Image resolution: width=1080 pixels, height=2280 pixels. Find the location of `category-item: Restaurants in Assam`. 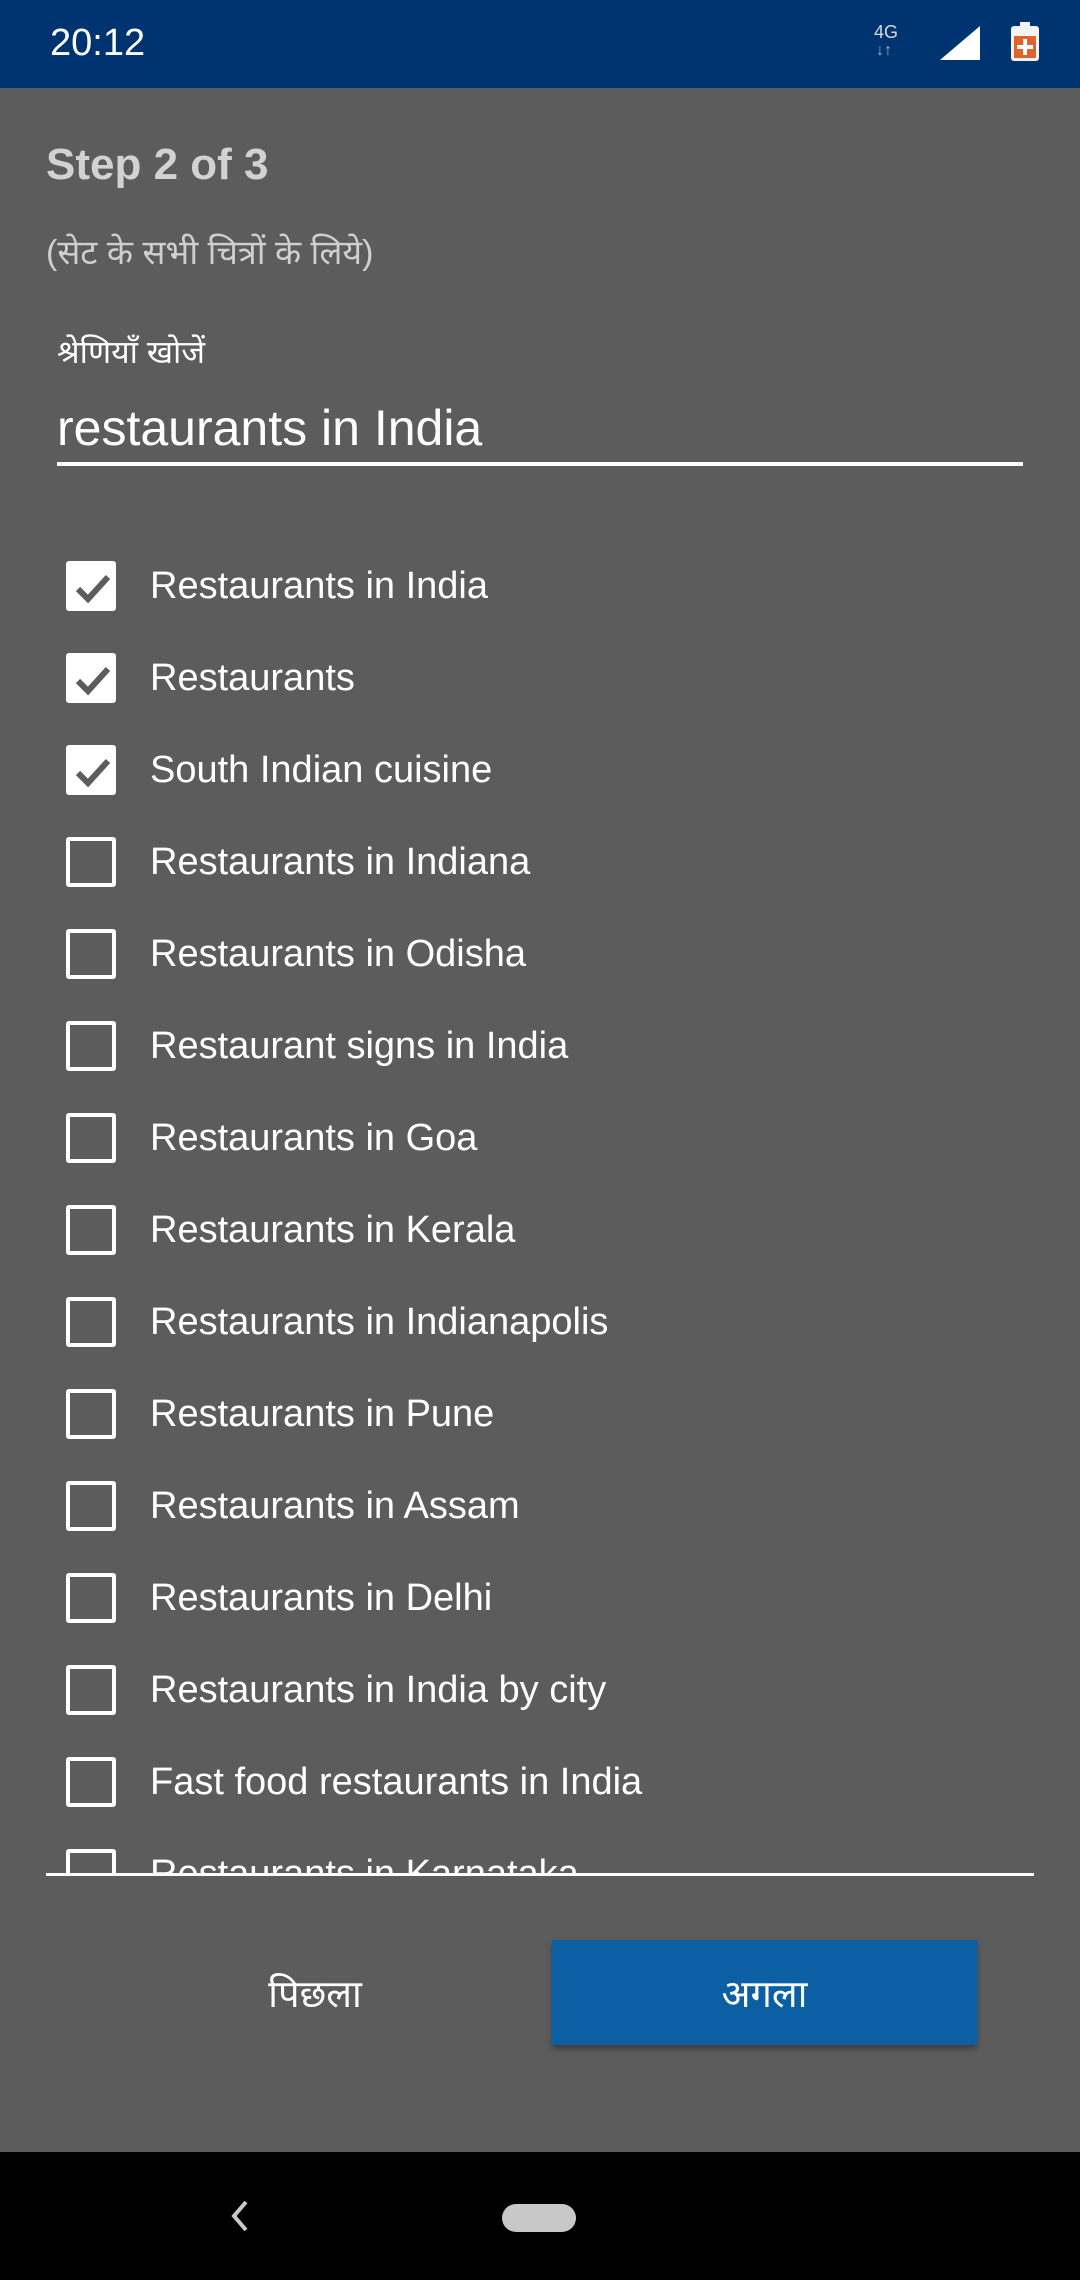

category-item: Restaurants in Assam is located at coordinates (520, 1506).